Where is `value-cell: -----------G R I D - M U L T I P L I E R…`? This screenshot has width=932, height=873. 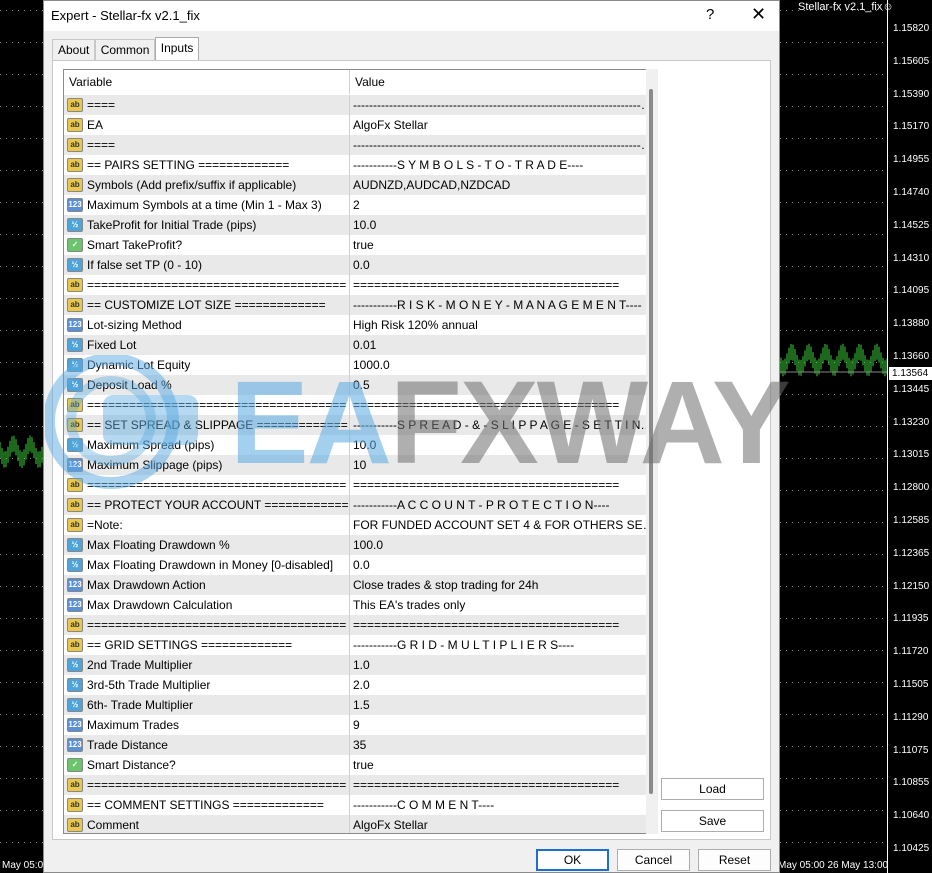 value-cell: -----------G R I D - M U L T I P L I E R… is located at coordinates (502, 645).